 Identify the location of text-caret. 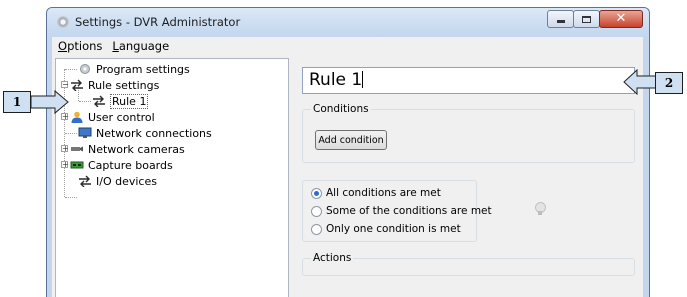
(363, 79).